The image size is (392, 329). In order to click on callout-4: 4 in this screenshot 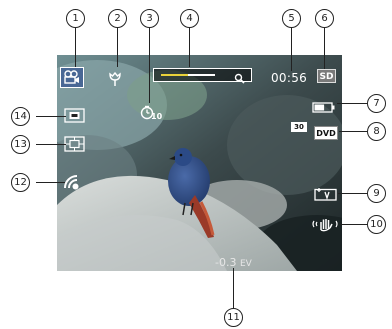, I will do `click(189, 18)`.